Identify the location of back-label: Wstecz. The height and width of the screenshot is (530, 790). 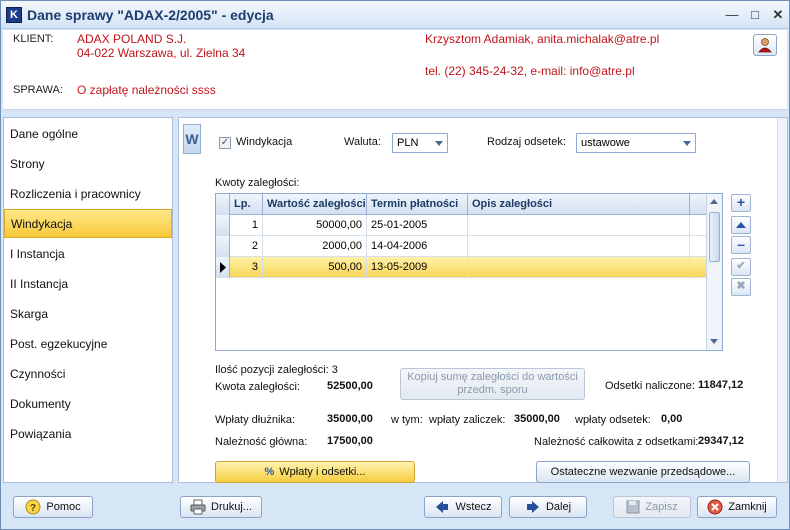
(473, 507).